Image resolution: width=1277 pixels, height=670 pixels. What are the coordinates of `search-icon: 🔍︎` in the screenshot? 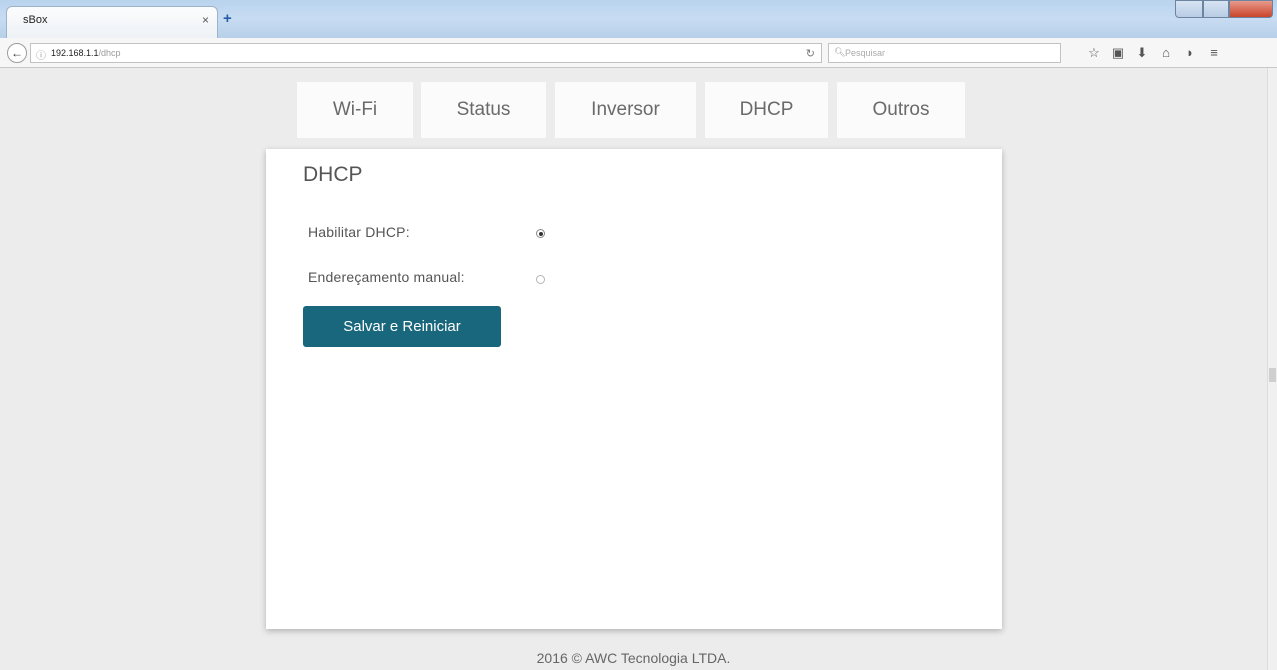 It's located at (840, 52).